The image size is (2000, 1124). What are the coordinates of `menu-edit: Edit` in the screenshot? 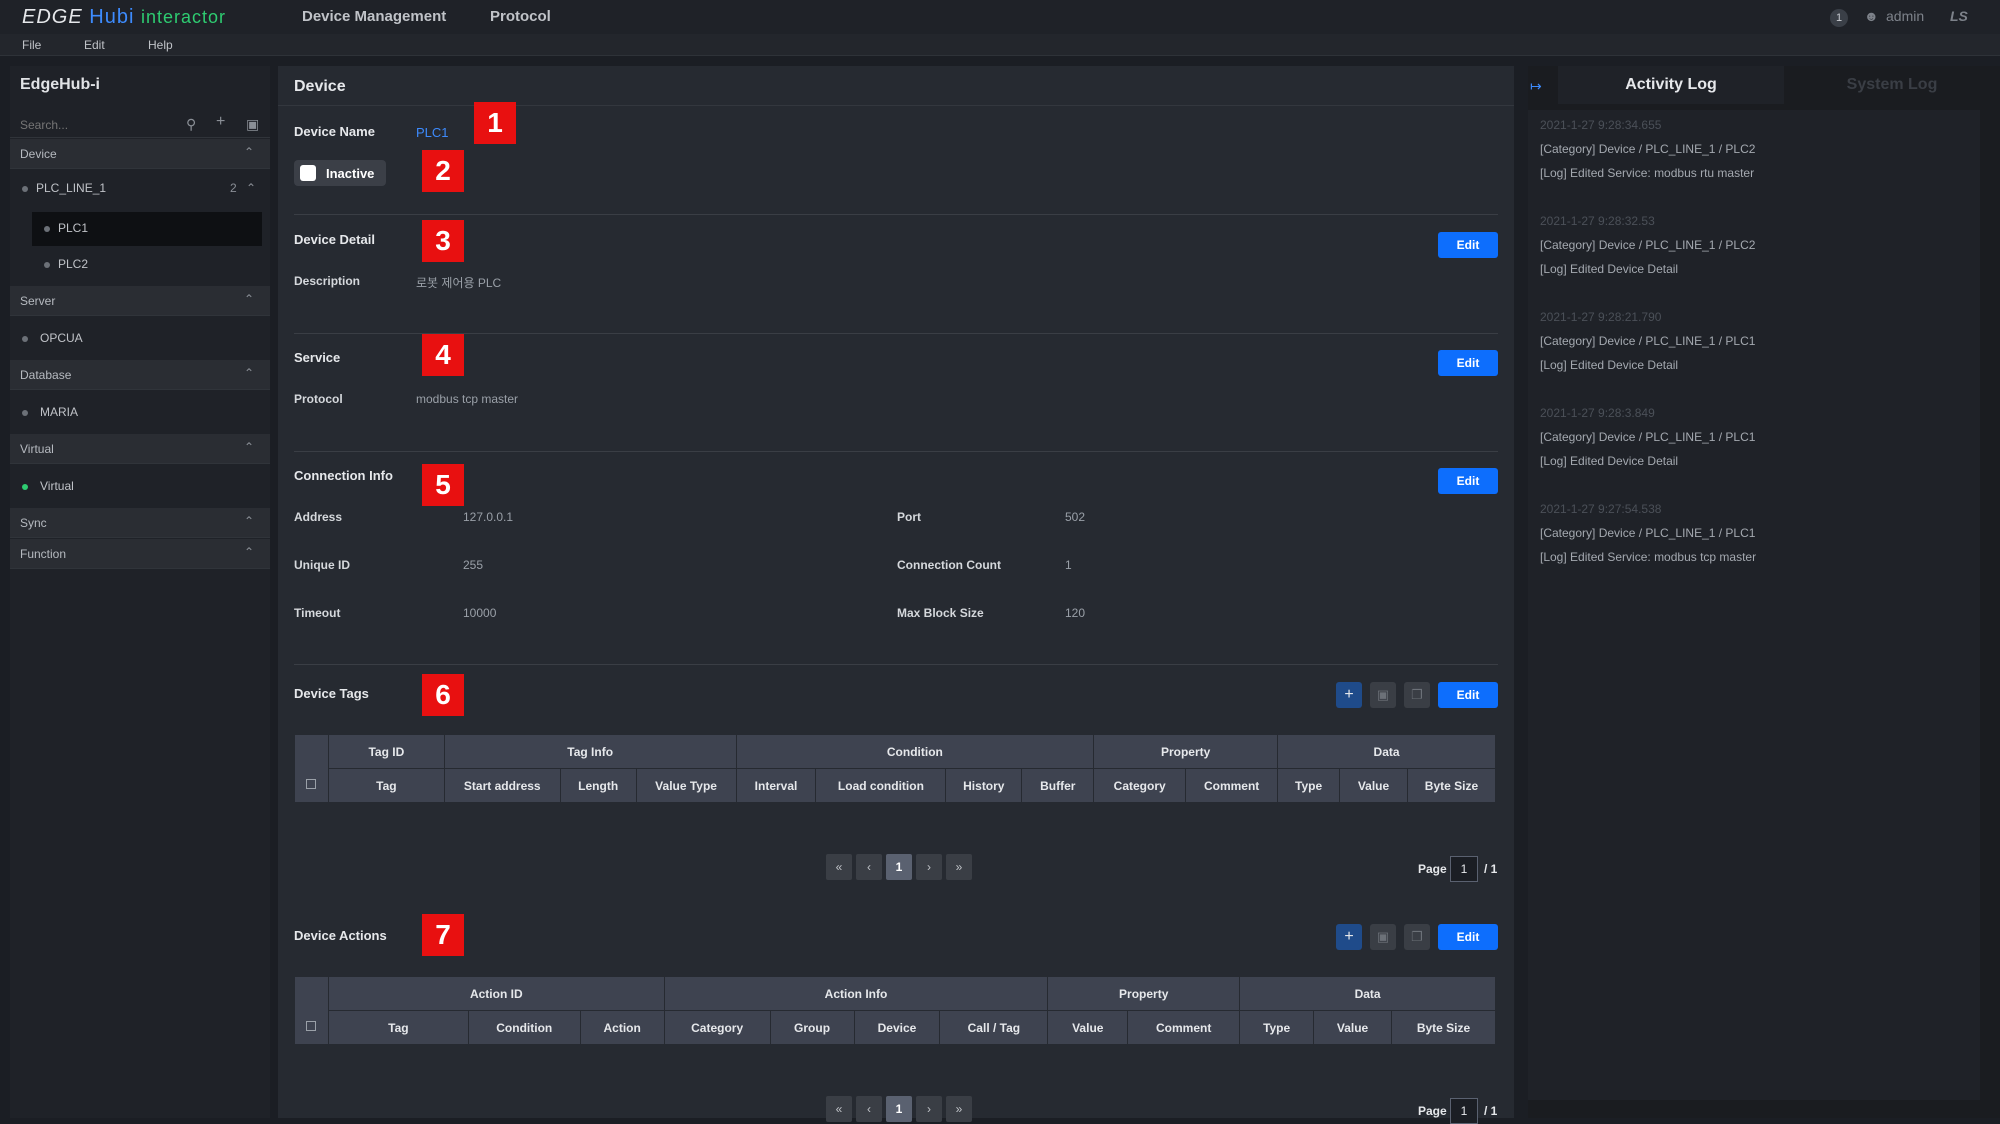 It's located at (94, 45).